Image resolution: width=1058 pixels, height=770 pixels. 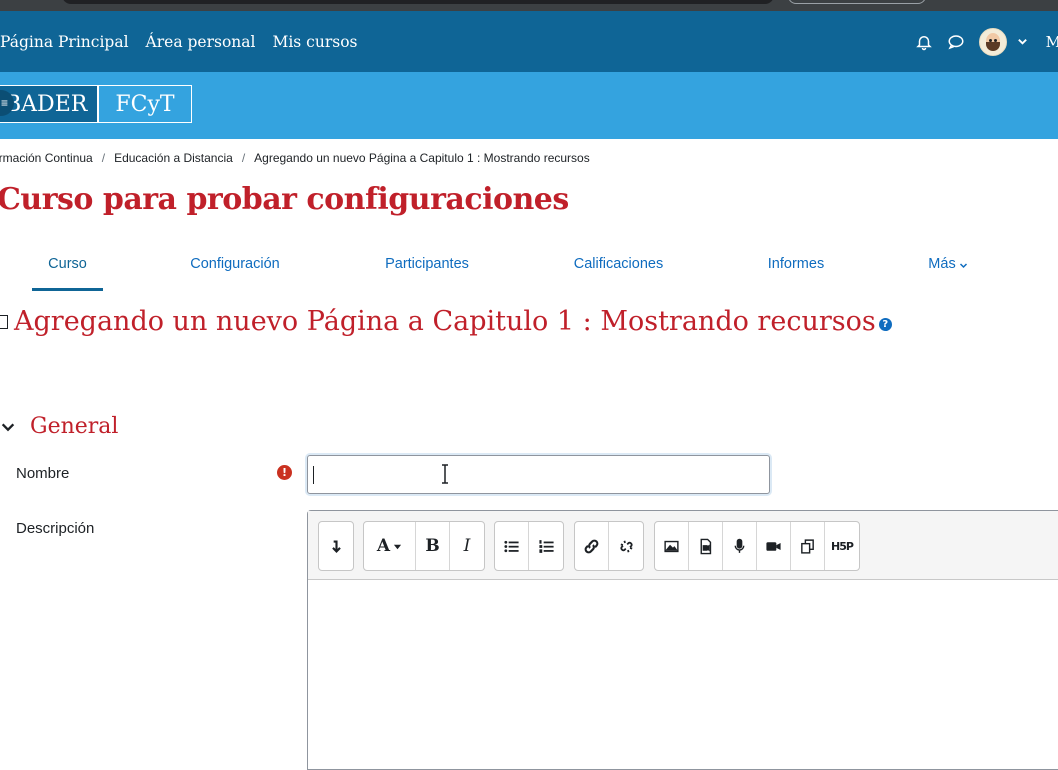 What do you see at coordinates (433, 546) in the screenshot?
I see `bold-button: B` at bounding box center [433, 546].